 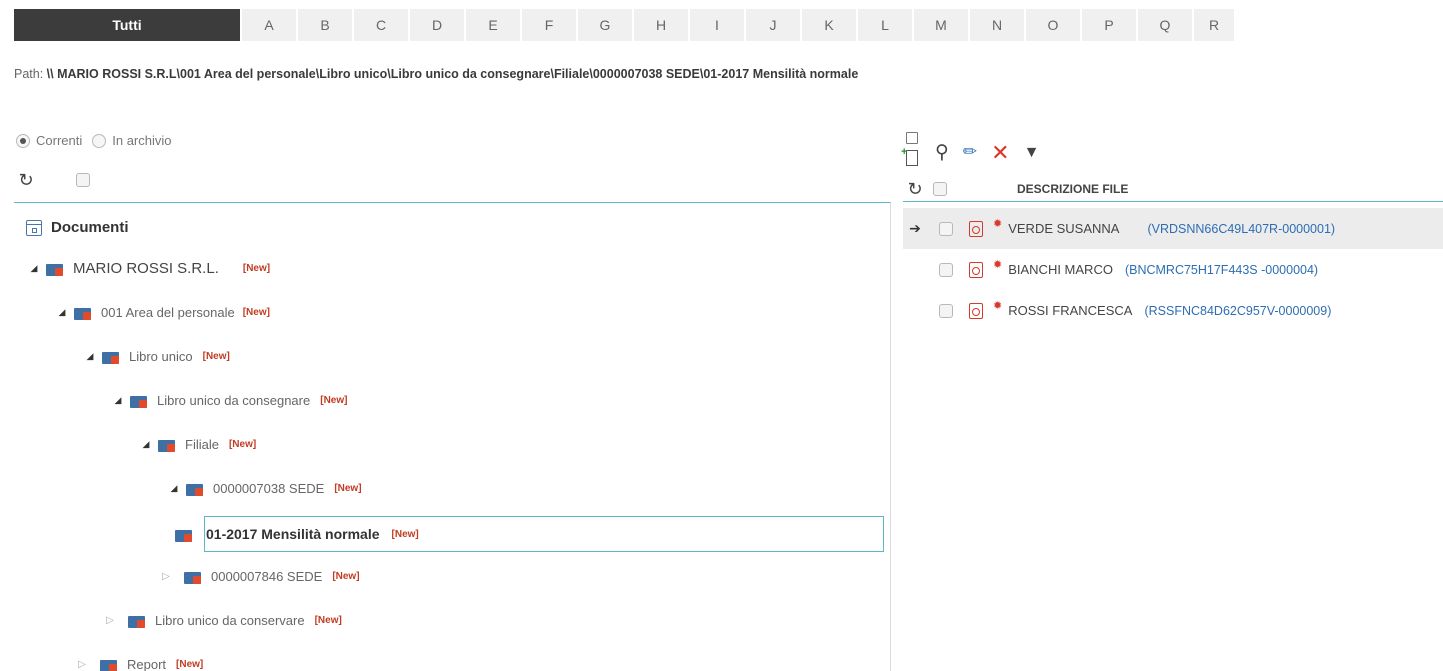 I want to click on tree-node-sede-7038: ◢ 0000007038 SEDE [New], so click(x=265, y=488).